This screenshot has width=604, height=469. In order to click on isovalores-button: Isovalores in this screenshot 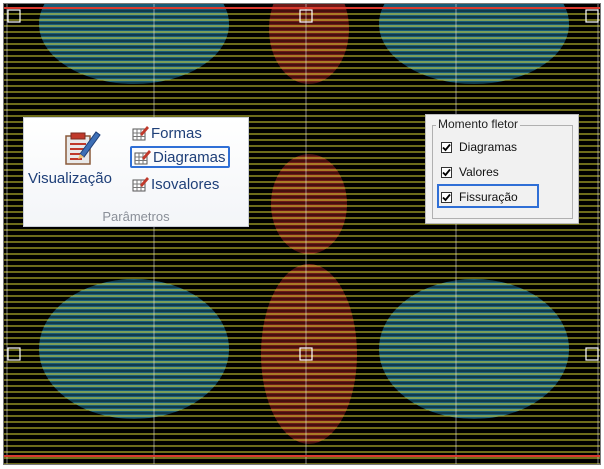, I will do `click(175, 184)`.